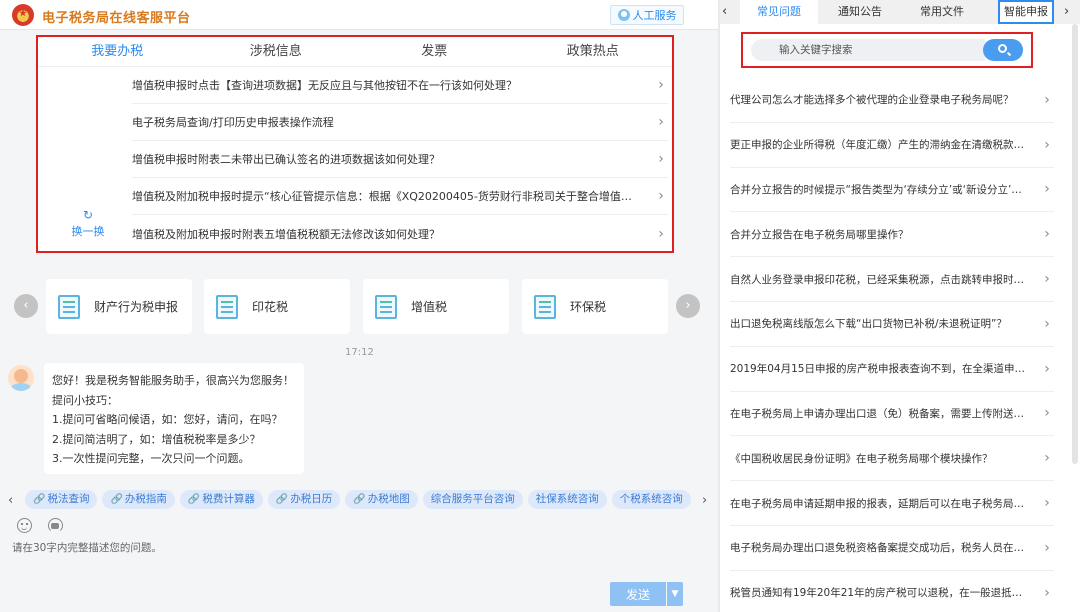 The height and width of the screenshot is (612, 1080). Describe the element at coordinates (10, 500) in the screenshot. I see `chips-prev-button: ‹` at that location.